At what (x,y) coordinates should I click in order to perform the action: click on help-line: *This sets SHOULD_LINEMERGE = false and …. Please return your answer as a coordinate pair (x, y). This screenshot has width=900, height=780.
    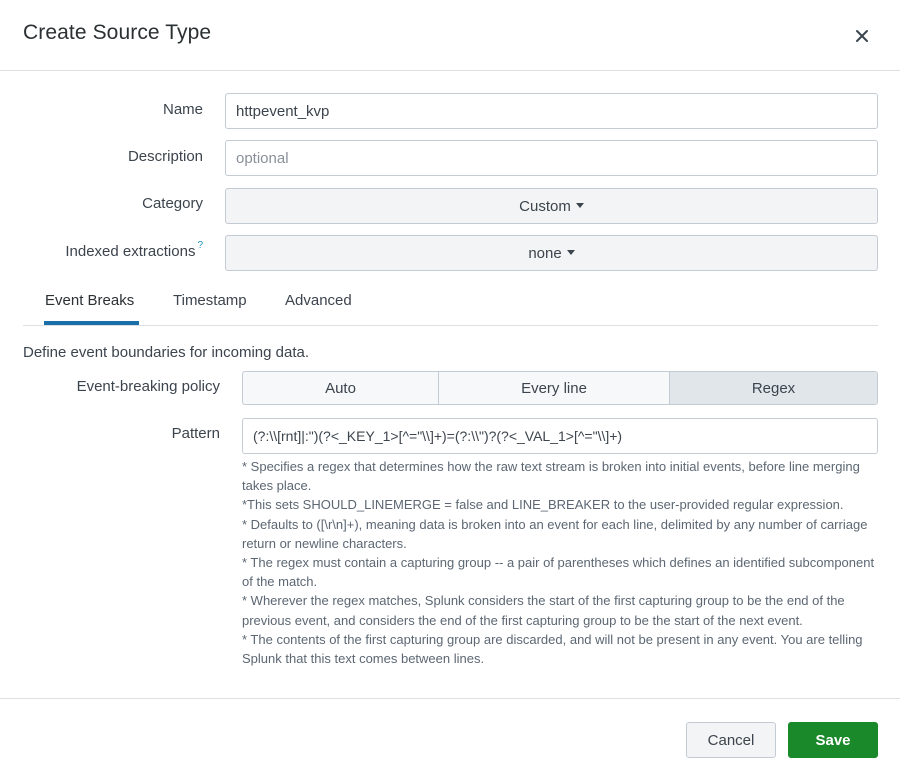
    Looking at the image, I should click on (543, 505).